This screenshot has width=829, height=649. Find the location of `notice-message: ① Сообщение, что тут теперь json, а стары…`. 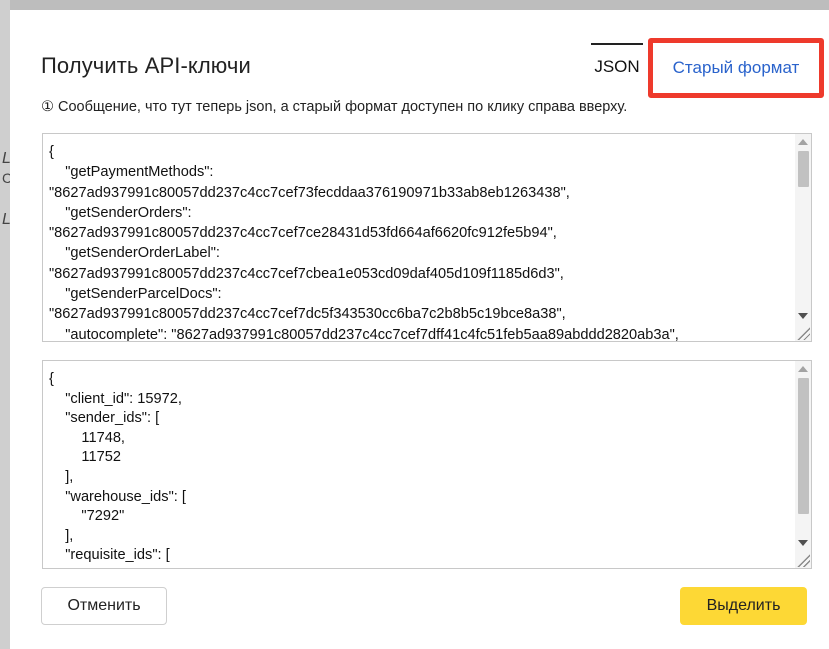

notice-message: ① Сообщение, что тут теперь json, а стары… is located at coordinates (334, 107).